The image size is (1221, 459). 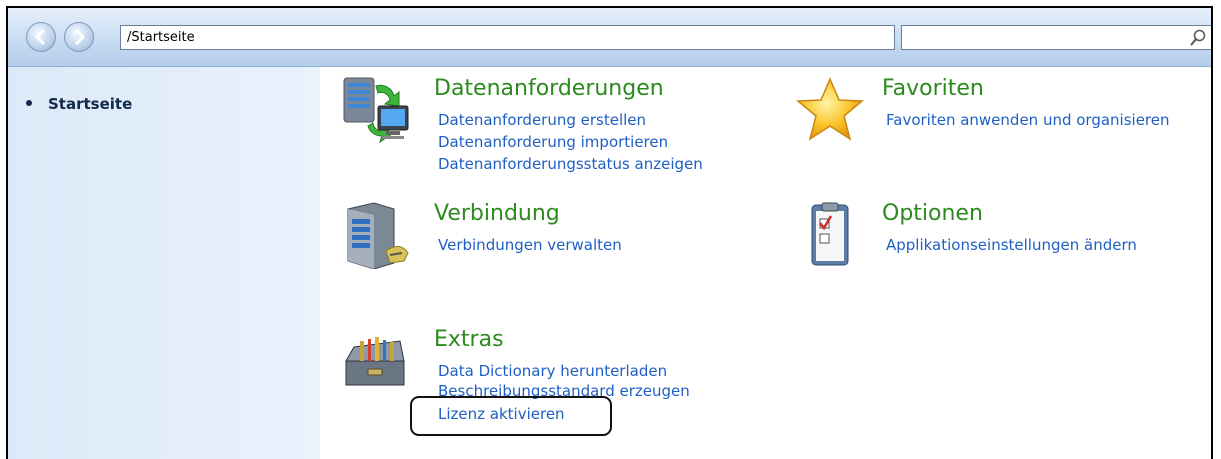 I want to click on group-title: Verbindung, so click(x=497, y=213).